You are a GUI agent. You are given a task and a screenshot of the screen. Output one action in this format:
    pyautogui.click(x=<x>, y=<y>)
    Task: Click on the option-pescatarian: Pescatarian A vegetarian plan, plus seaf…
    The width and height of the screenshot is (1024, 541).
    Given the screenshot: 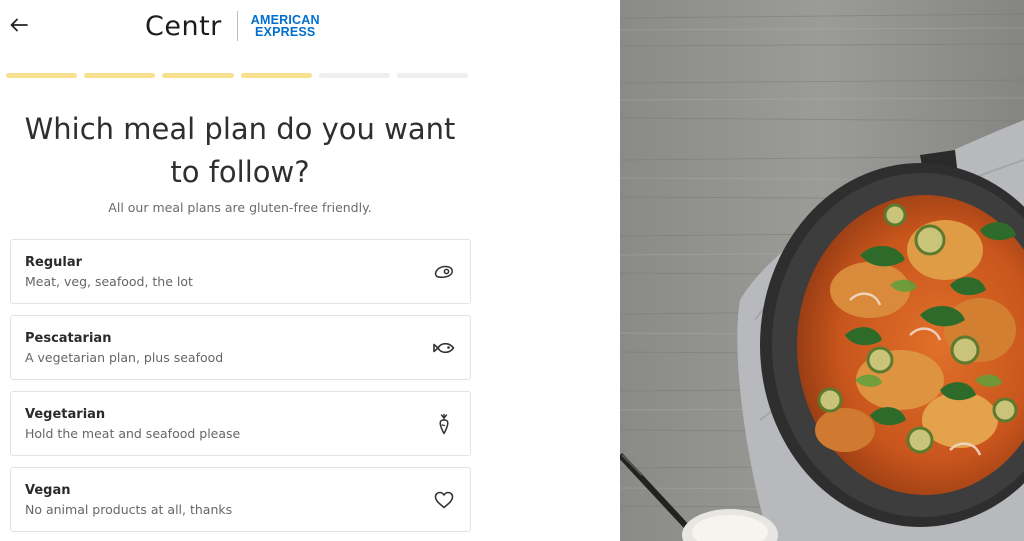 What is the action you would take?
    pyautogui.click(x=240, y=347)
    